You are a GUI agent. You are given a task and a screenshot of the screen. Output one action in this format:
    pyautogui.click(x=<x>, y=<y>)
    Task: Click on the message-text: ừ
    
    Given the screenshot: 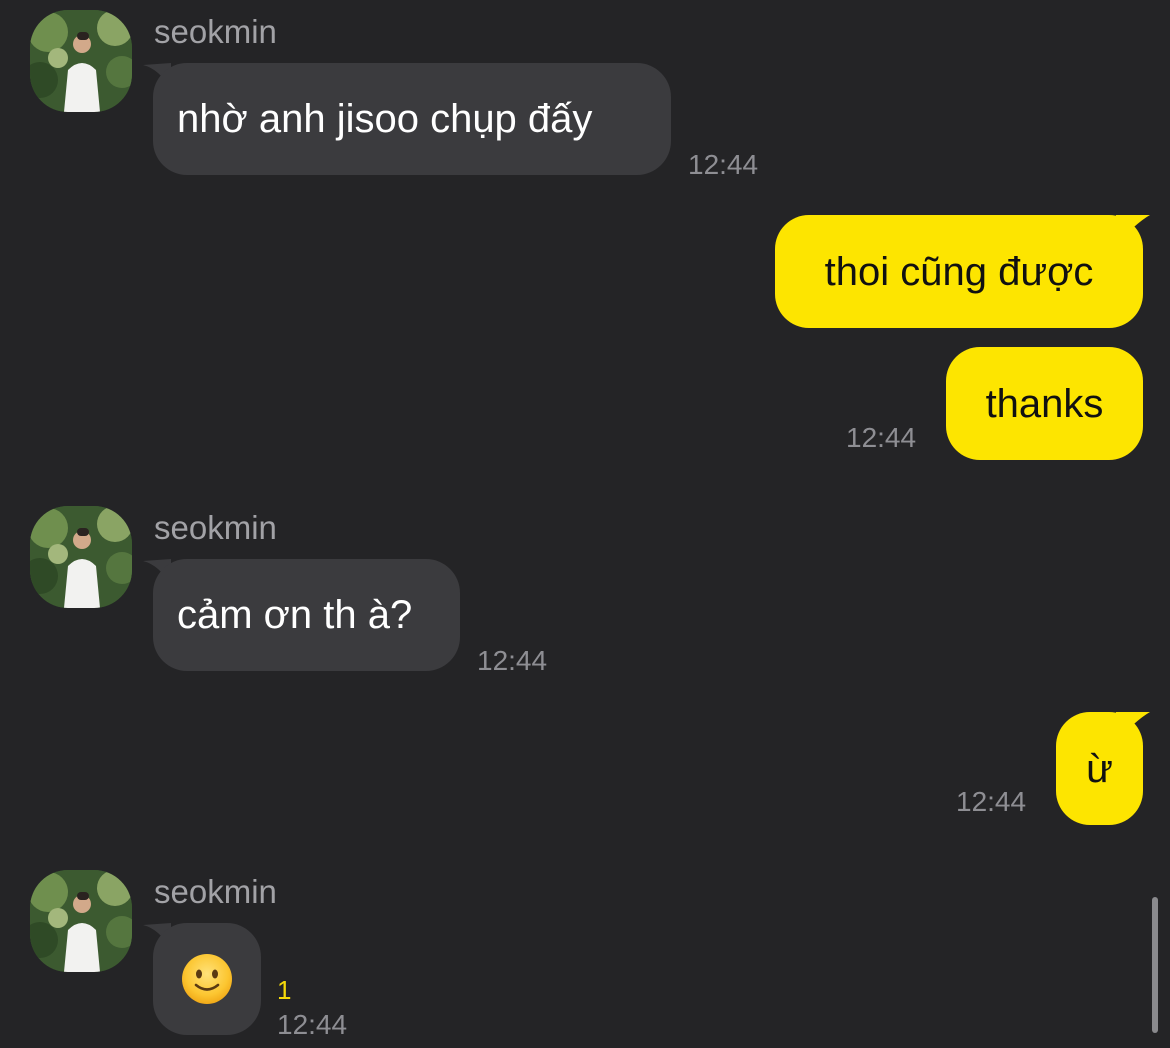 What is the action you would take?
    pyautogui.click(x=1099, y=768)
    